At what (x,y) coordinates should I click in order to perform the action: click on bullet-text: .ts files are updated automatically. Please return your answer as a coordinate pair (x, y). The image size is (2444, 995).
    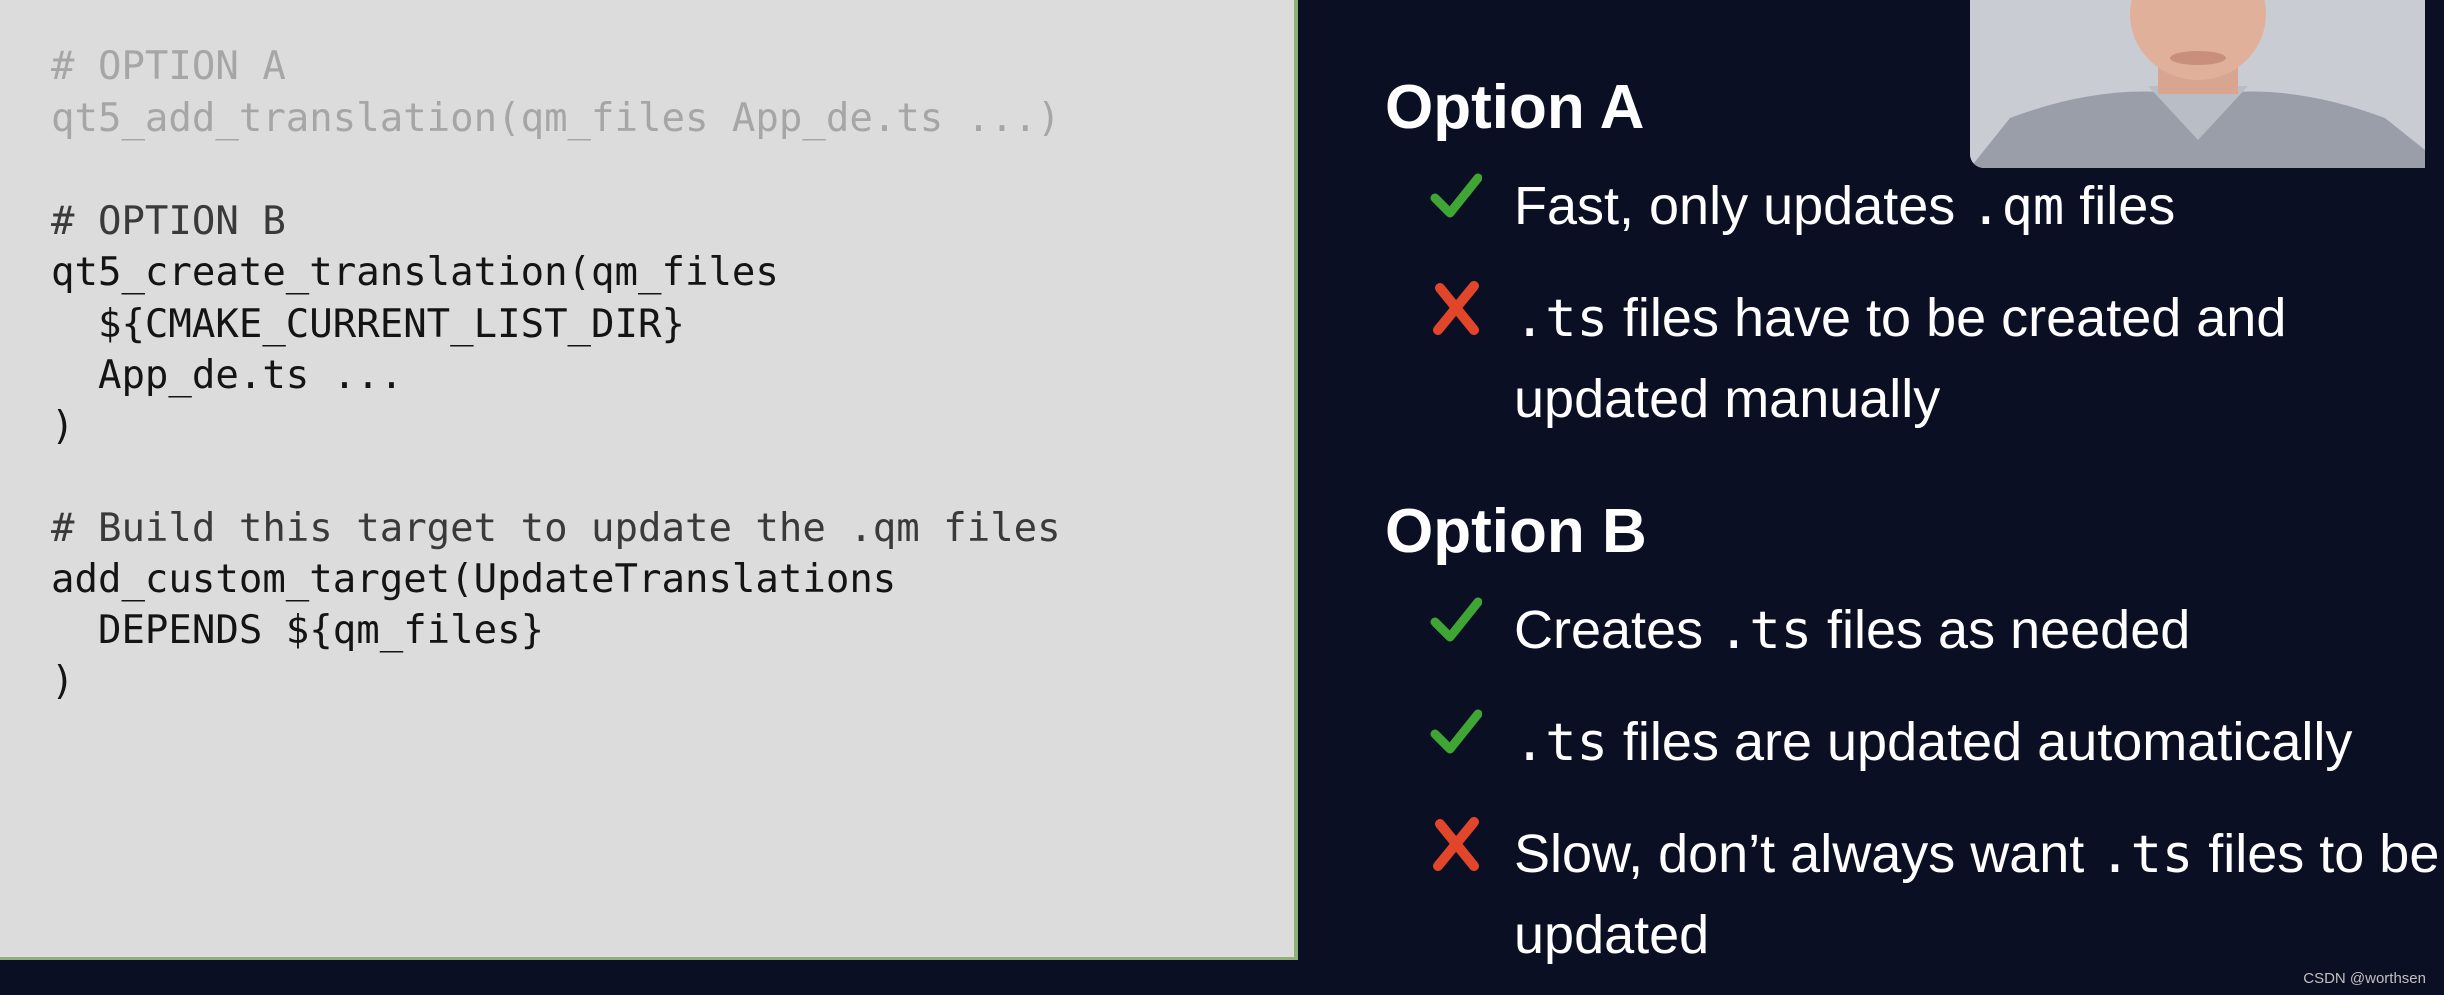
    Looking at the image, I should click on (1933, 742).